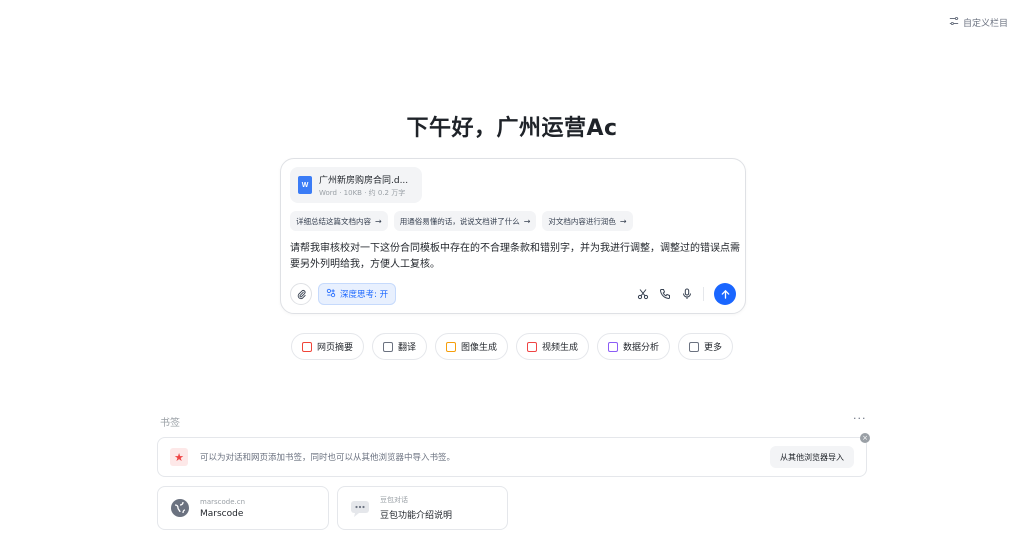 The height and width of the screenshot is (549, 1024). I want to click on import-bookmarks-button: 从其他浏览器导入, so click(812, 457).